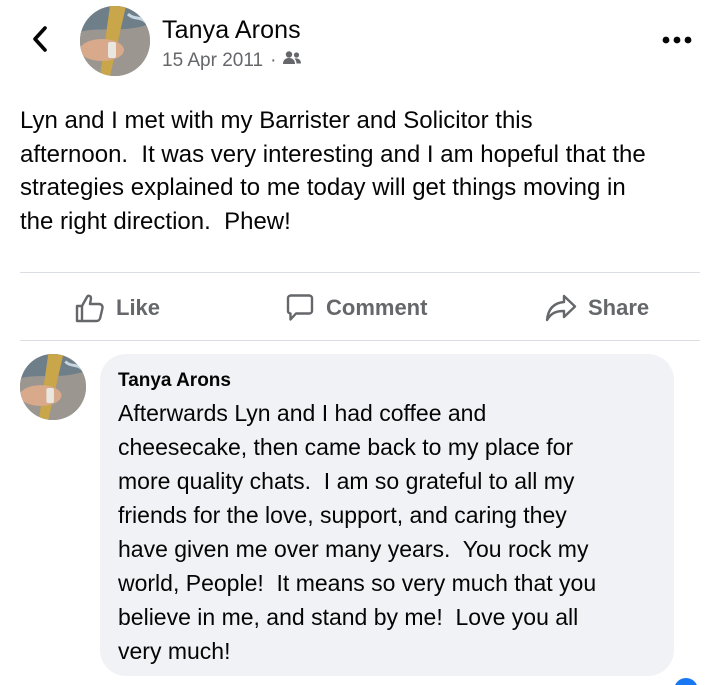  I want to click on commenter-avatar, so click(53, 387).